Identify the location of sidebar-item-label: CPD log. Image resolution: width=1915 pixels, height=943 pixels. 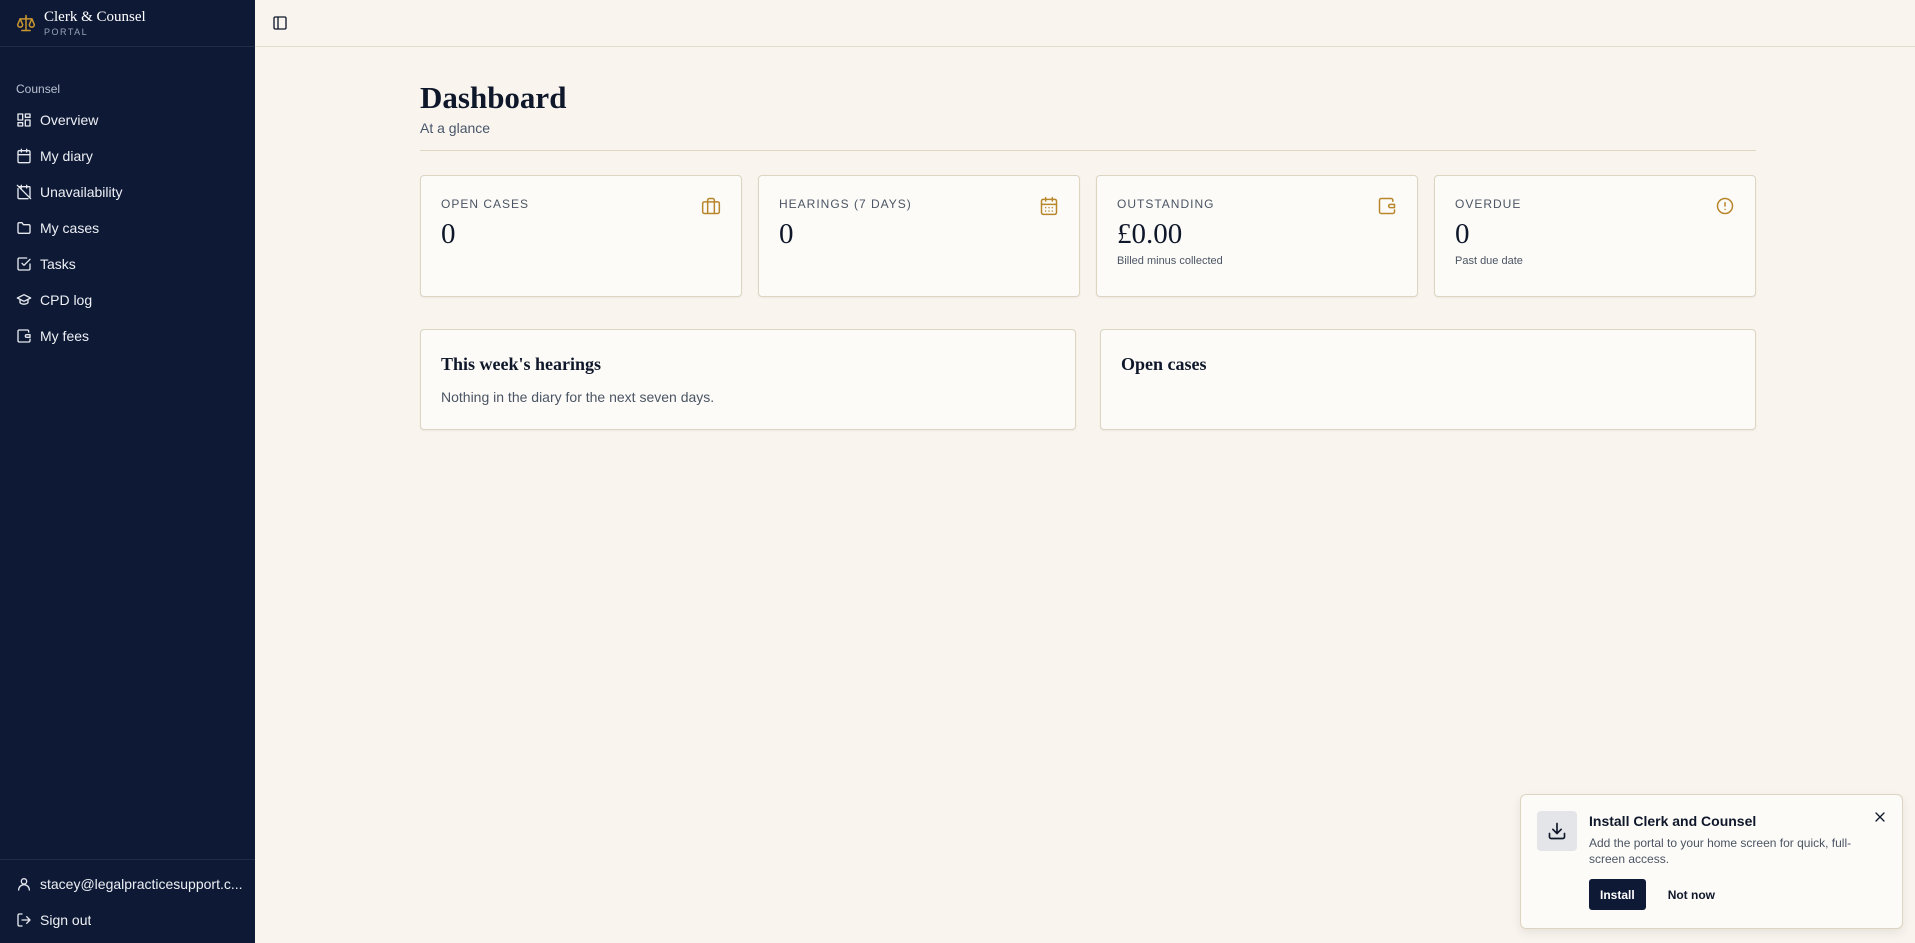
(66, 300).